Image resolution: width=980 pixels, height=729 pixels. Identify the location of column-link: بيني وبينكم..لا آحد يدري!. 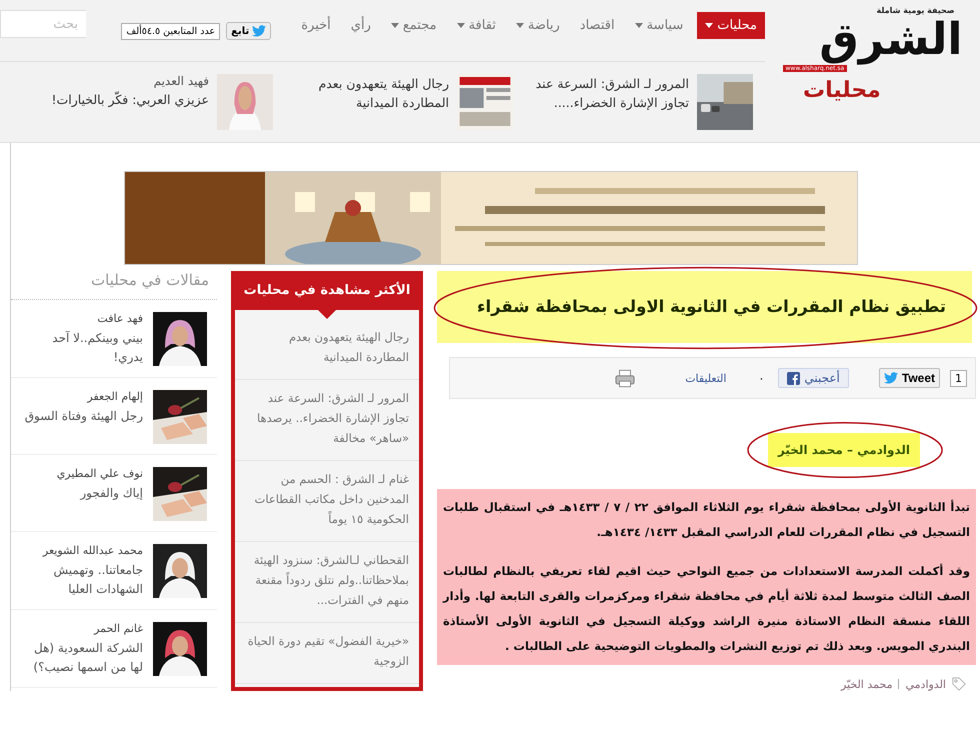
(82, 348).